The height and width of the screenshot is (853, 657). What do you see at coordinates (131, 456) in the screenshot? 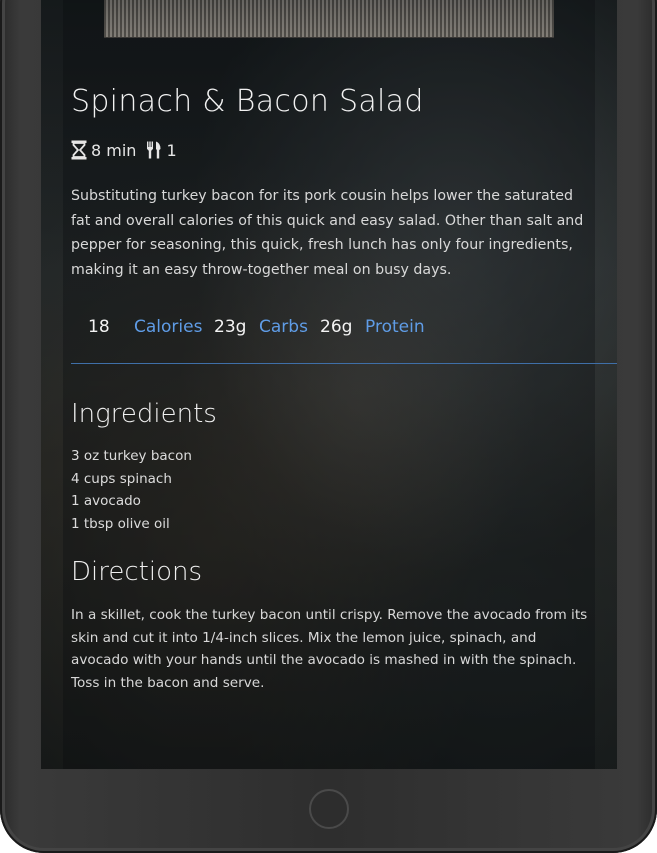
I see `list-item: 3 oz turkey bacon` at bounding box center [131, 456].